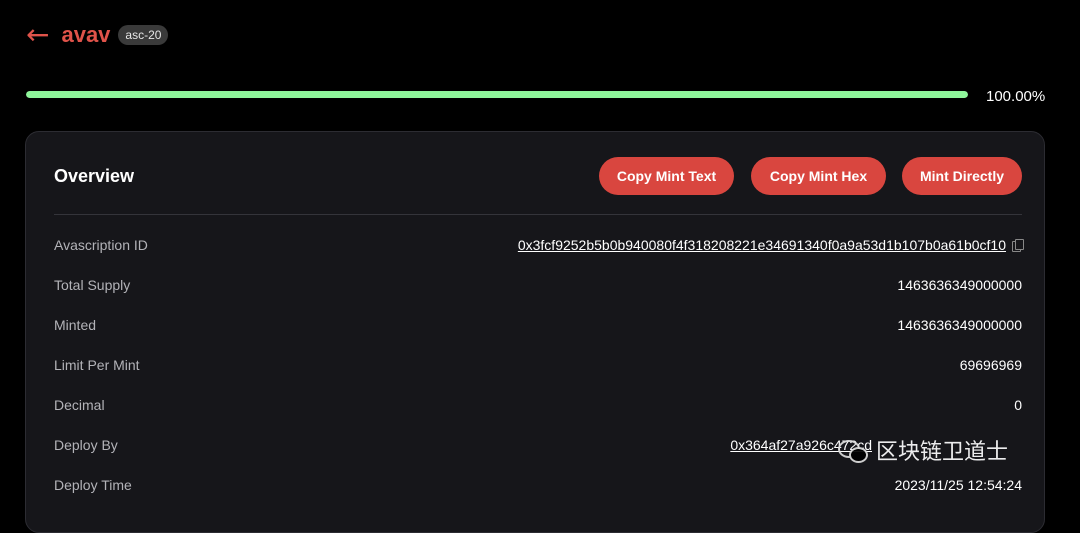 The width and height of the screenshot is (1080, 533). Describe the element at coordinates (1018, 245) in the screenshot. I see `copy-icon` at that location.